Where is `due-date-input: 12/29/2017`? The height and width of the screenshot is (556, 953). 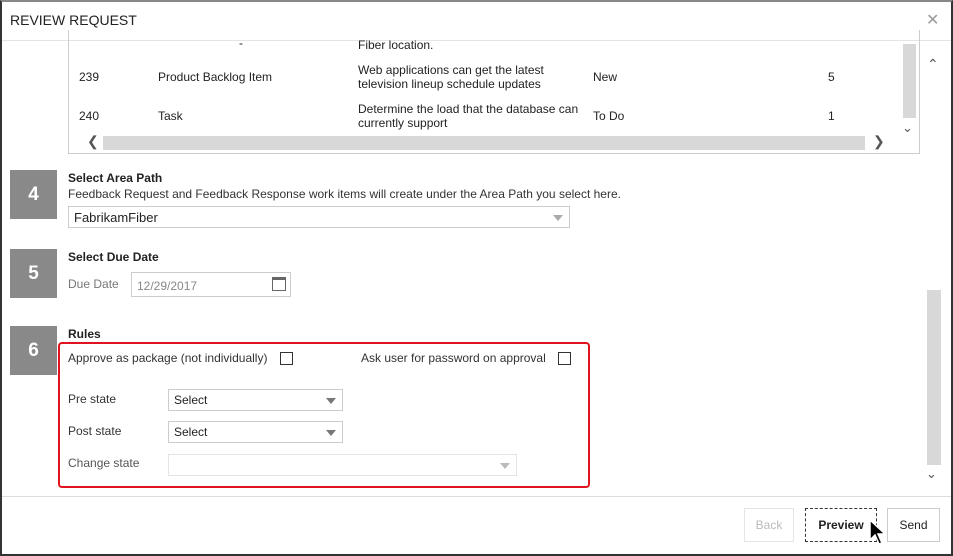
due-date-input: 12/29/2017 is located at coordinates (211, 284).